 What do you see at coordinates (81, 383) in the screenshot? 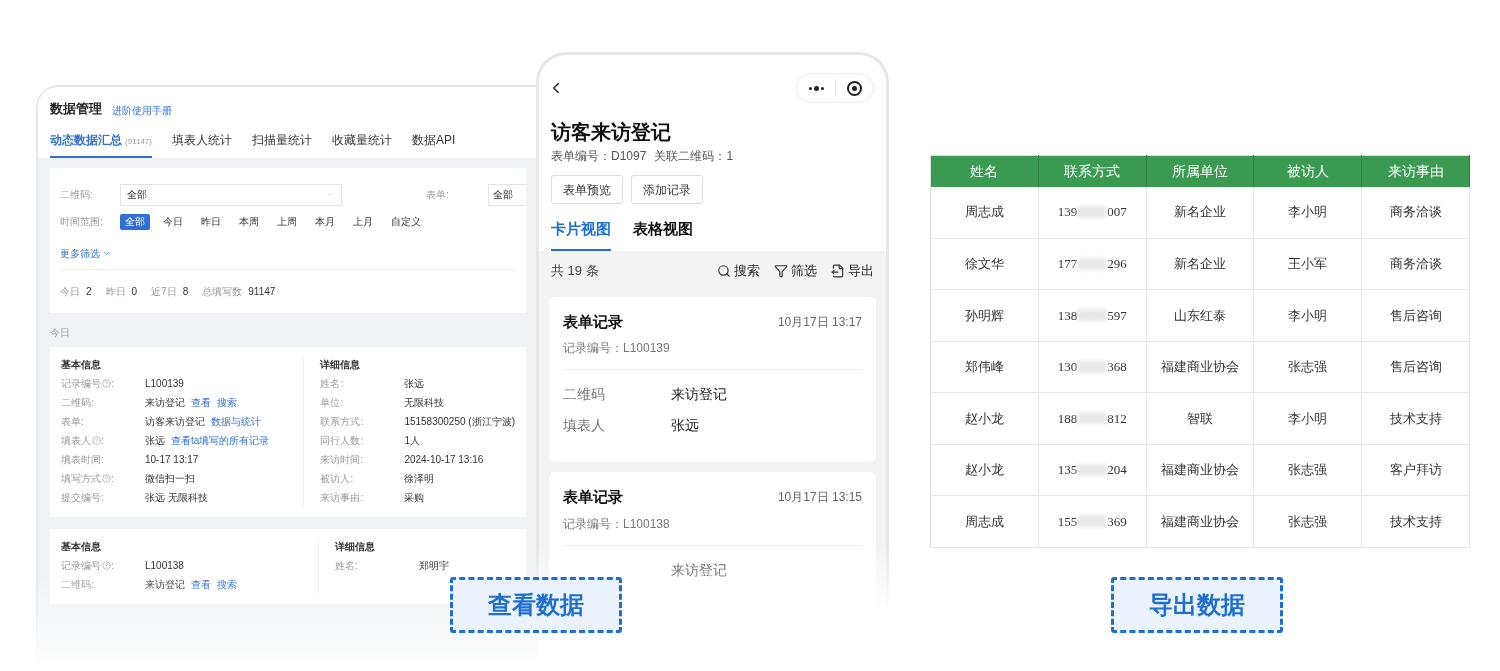
I see `field-label: 记录编号` at bounding box center [81, 383].